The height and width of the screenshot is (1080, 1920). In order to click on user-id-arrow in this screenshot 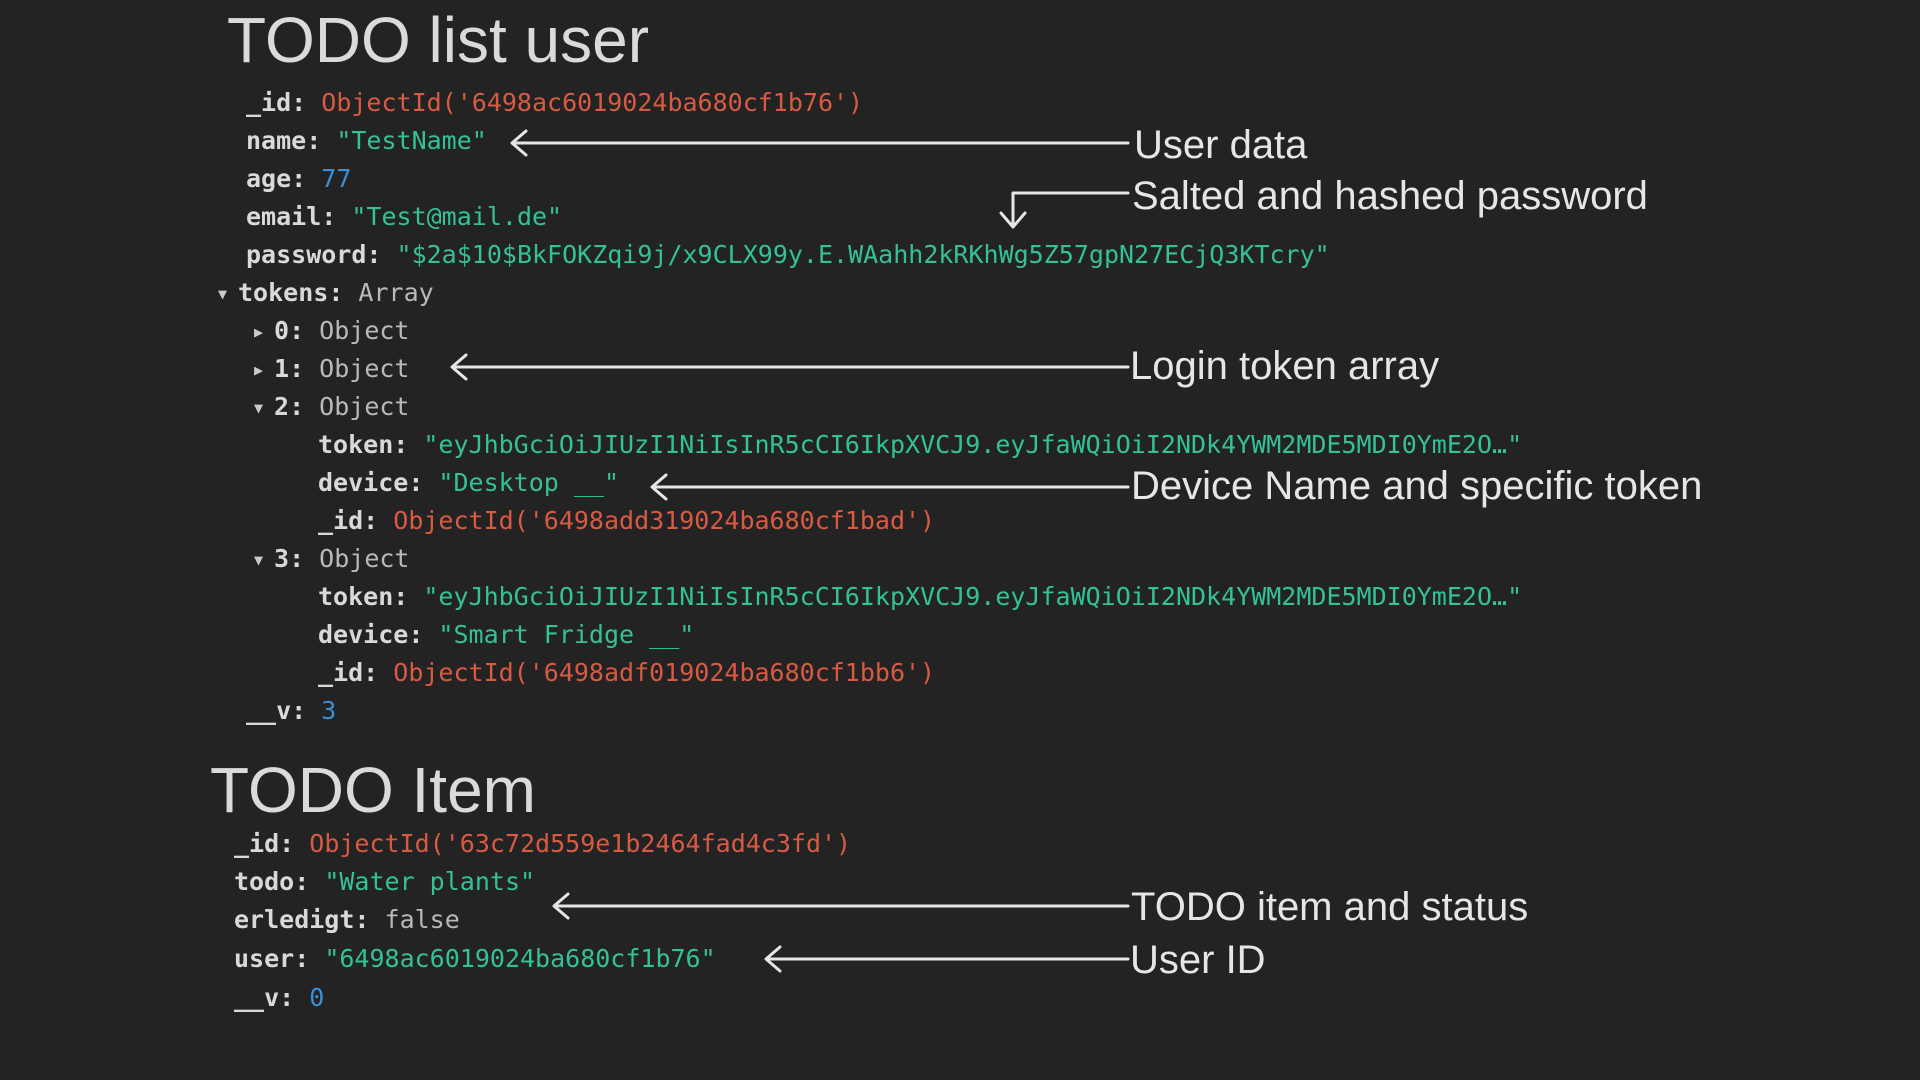, I will do `click(947, 959)`.